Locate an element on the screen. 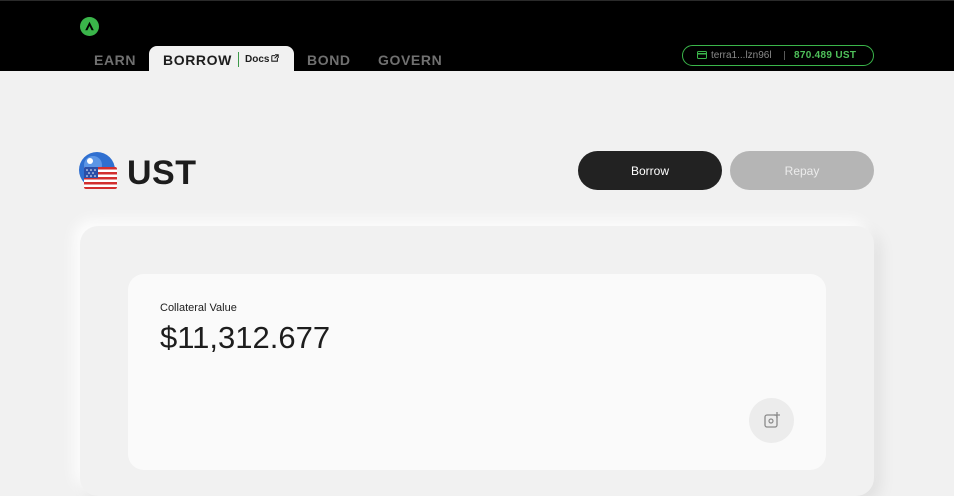 Image resolution: width=954 pixels, height=496 pixels. nav-borrow: BORROW is located at coordinates (197, 60).